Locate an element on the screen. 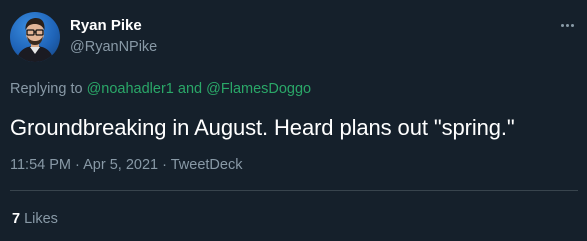 This screenshot has height=241, width=587. replying-to-label: Replying to is located at coordinates (46, 89).